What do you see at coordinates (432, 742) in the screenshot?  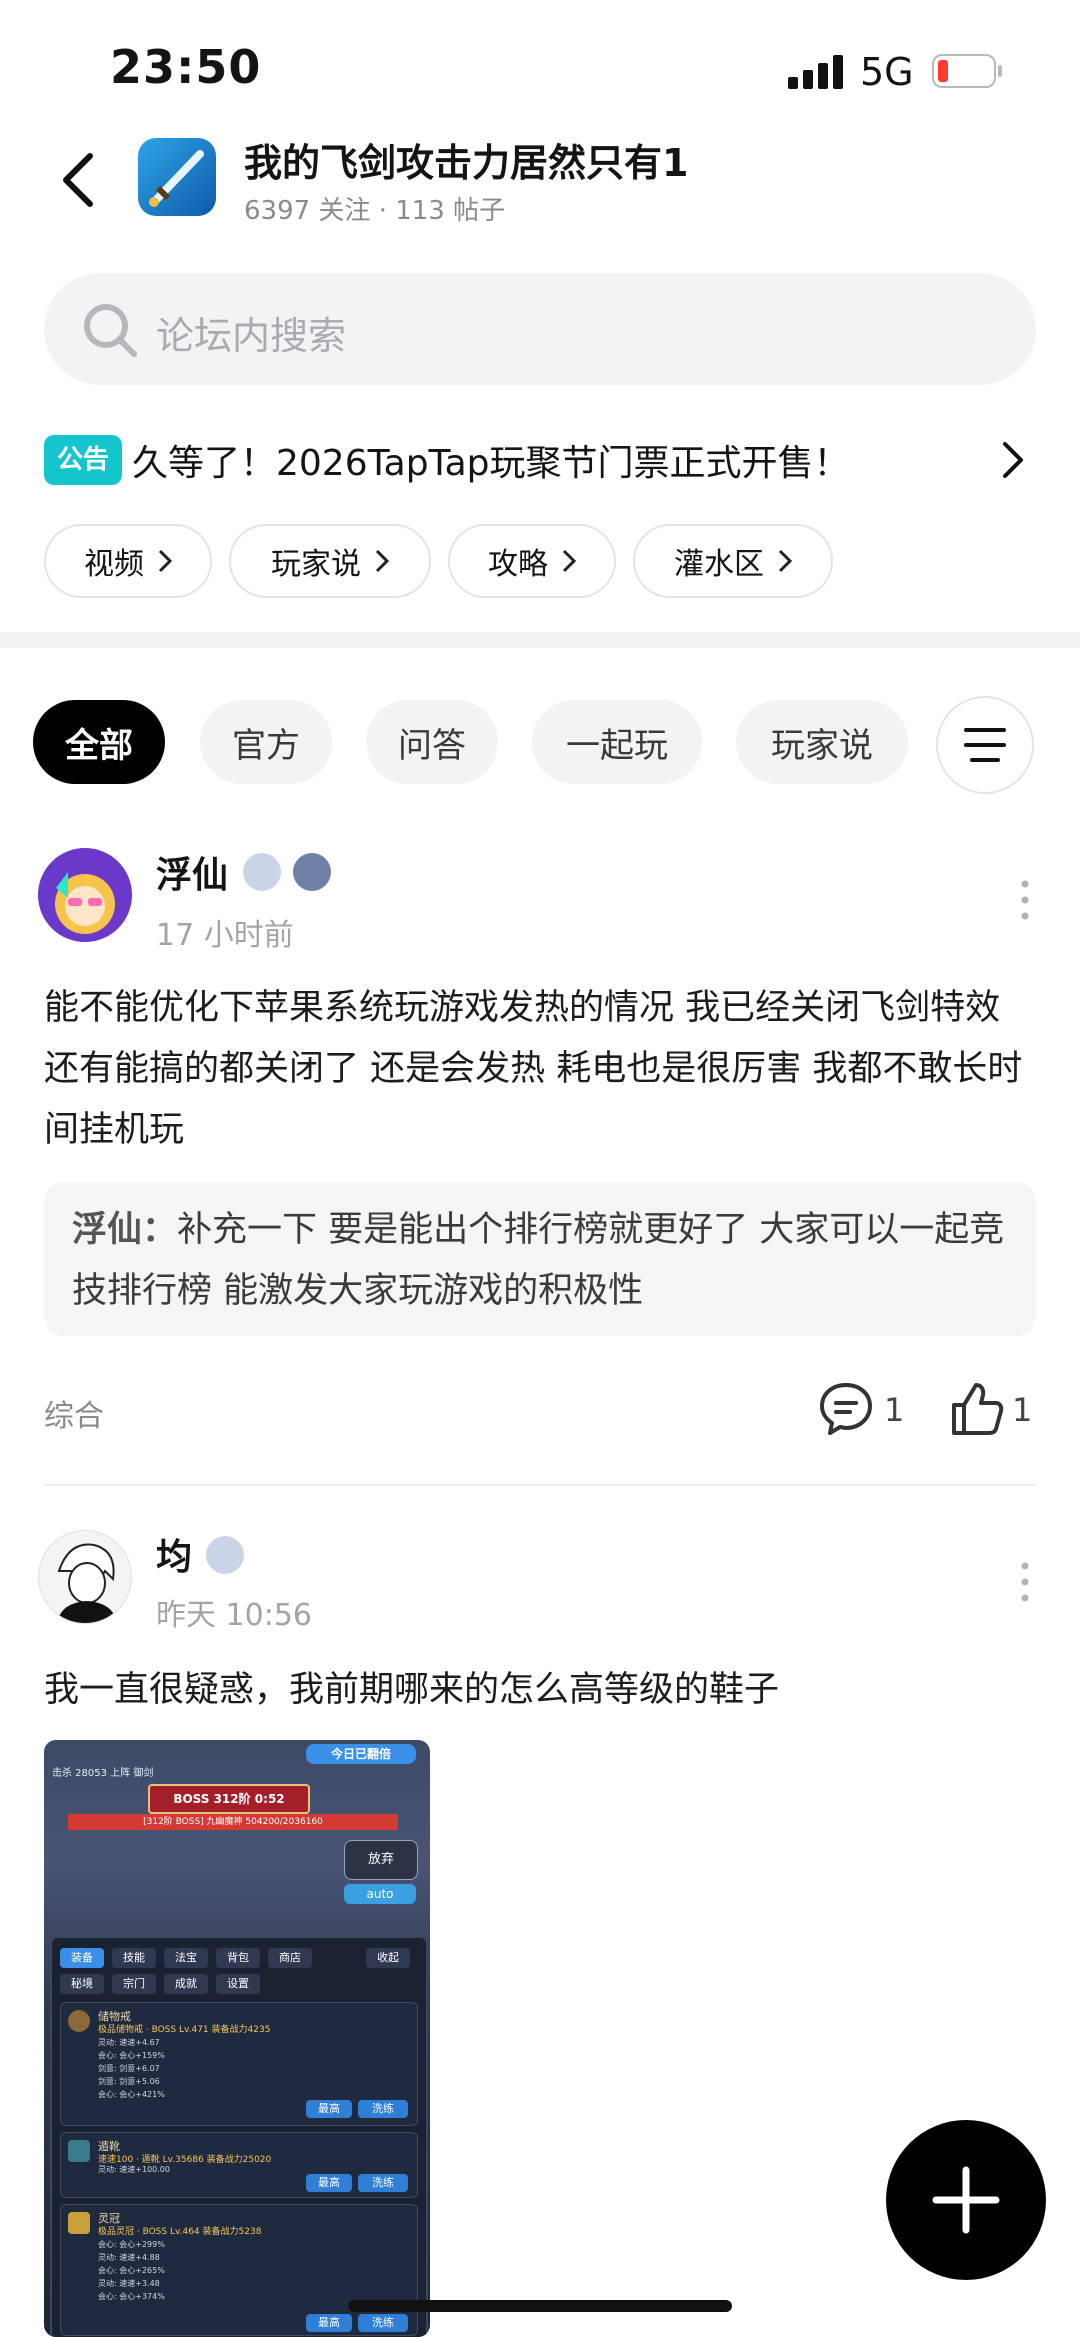 I see `tab-qa: 问答` at bounding box center [432, 742].